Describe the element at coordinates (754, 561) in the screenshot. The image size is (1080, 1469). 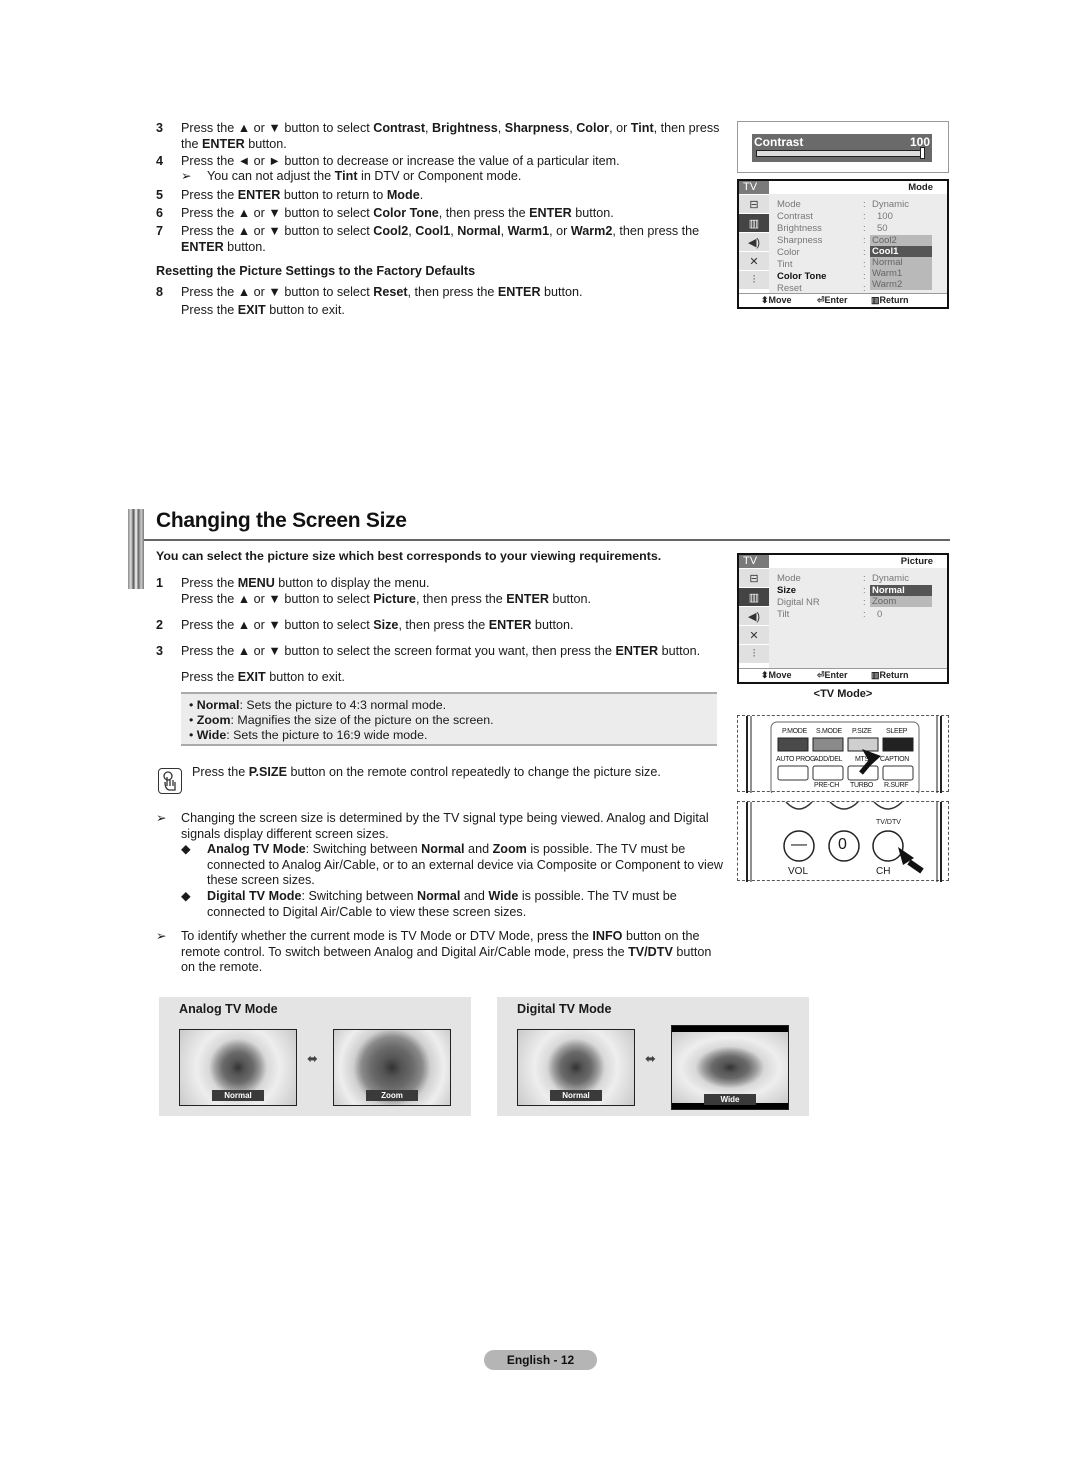
I see `tv-label: TV` at that location.